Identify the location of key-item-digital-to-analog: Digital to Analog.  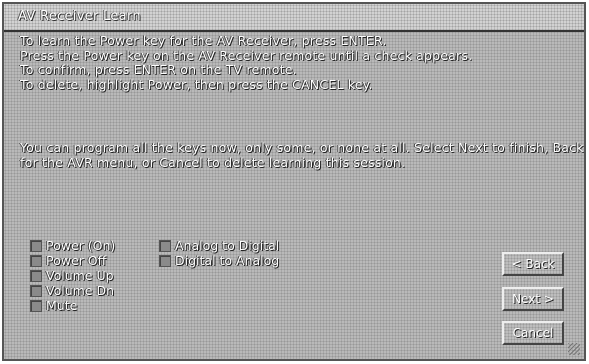
(219, 260).